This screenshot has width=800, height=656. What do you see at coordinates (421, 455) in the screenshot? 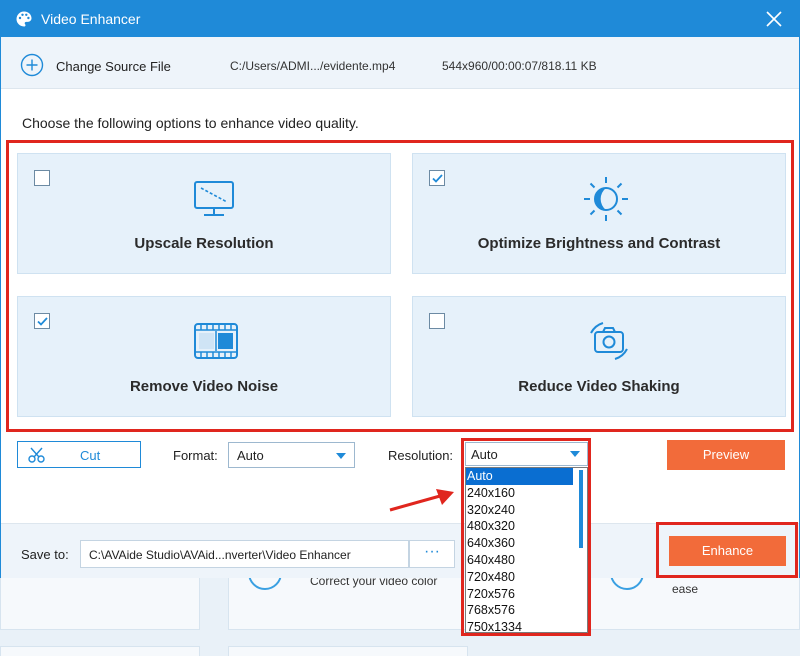
I see `resolution-label: Resolution:` at bounding box center [421, 455].